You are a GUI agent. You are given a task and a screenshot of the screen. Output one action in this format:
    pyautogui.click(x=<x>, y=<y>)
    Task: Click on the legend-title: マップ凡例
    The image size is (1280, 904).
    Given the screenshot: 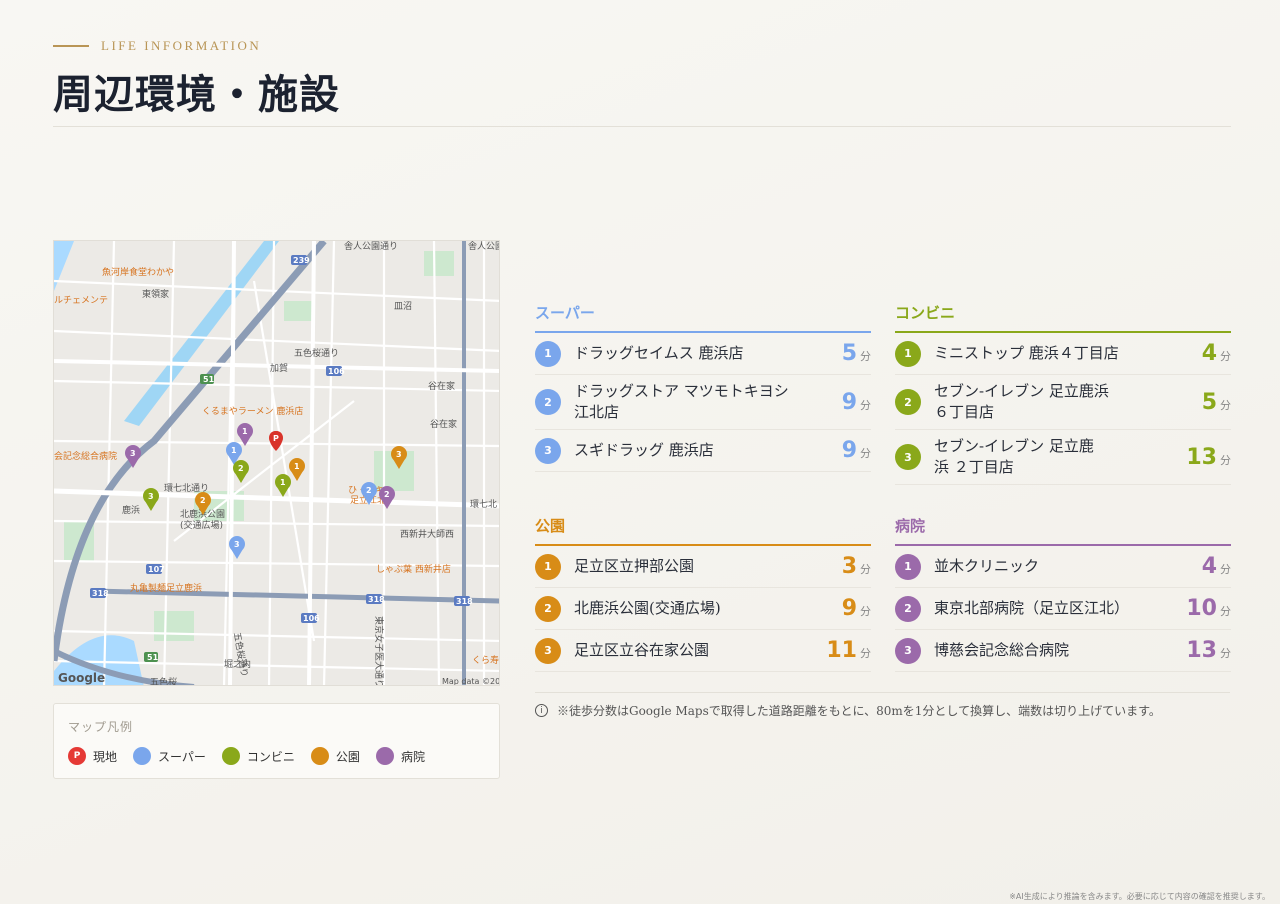 What is the action you would take?
    pyautogui.click(x=101, y=727)
    